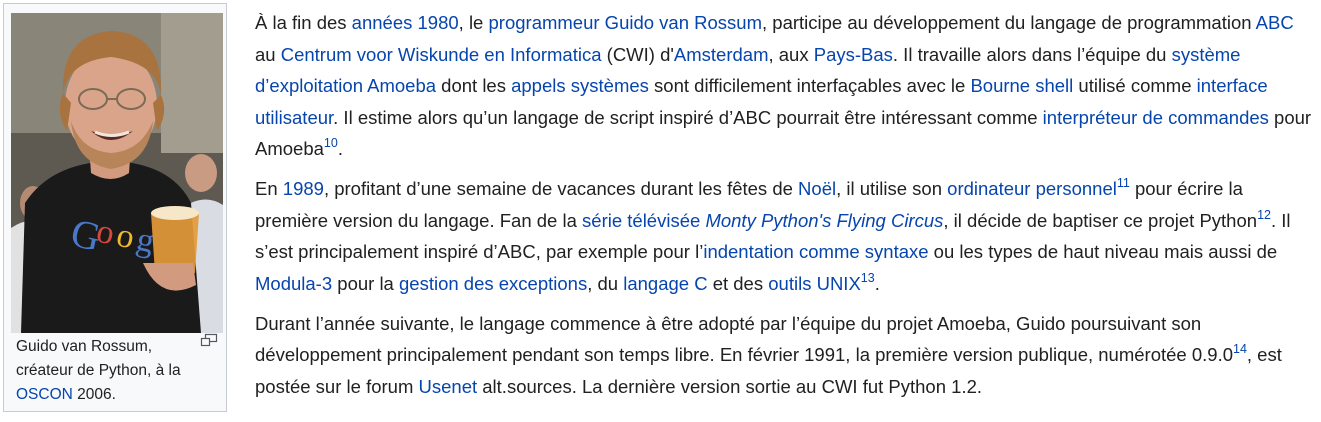 Image resolution: width=1321 pixels, height=422 pixels. What do you see at coordinates (580, 85) in the screenshot?
I see `article-link: appels systèmes` at bounding box center [580, 85].